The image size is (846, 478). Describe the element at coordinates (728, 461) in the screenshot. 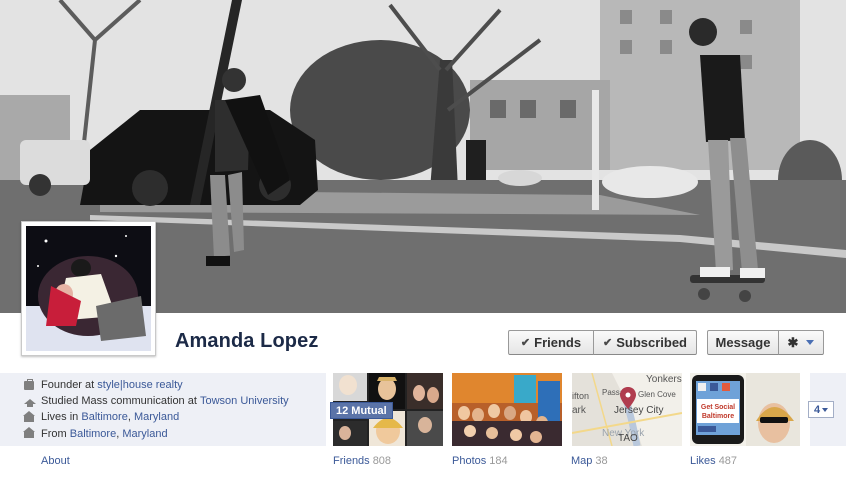

I see `likes-count: 487` at that location.